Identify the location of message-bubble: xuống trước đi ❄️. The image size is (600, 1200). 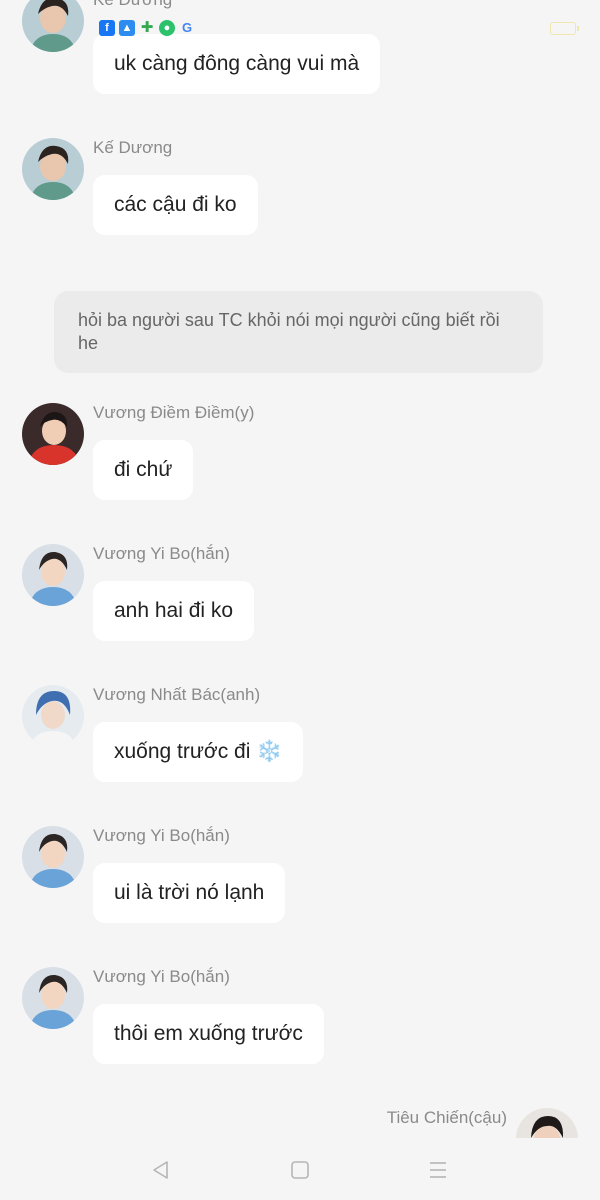
(198, 752).